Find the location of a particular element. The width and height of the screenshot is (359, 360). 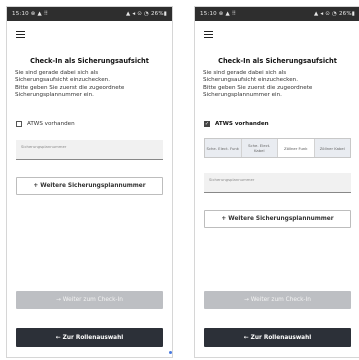

segment-zoellner-kabel: Zöllner Kabel is located at coordinates (332, 148).